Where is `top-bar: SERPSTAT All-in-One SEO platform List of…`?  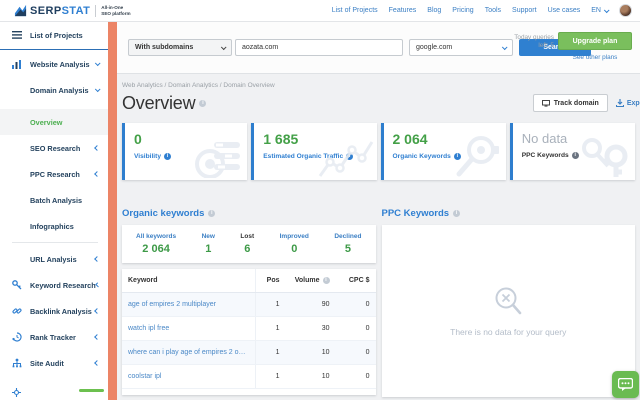
top-bar: SERPSTAT All-in-One SEO platform List of… is located at coordinates (320, 11).